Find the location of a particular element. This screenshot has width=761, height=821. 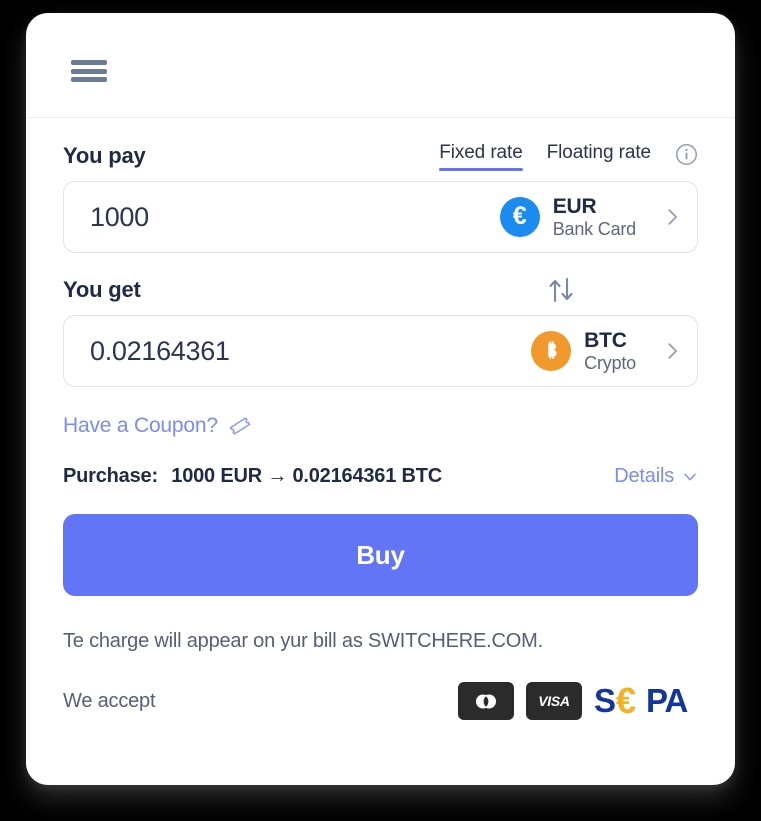

svg-text: PA is located at coordinates (667, 700).